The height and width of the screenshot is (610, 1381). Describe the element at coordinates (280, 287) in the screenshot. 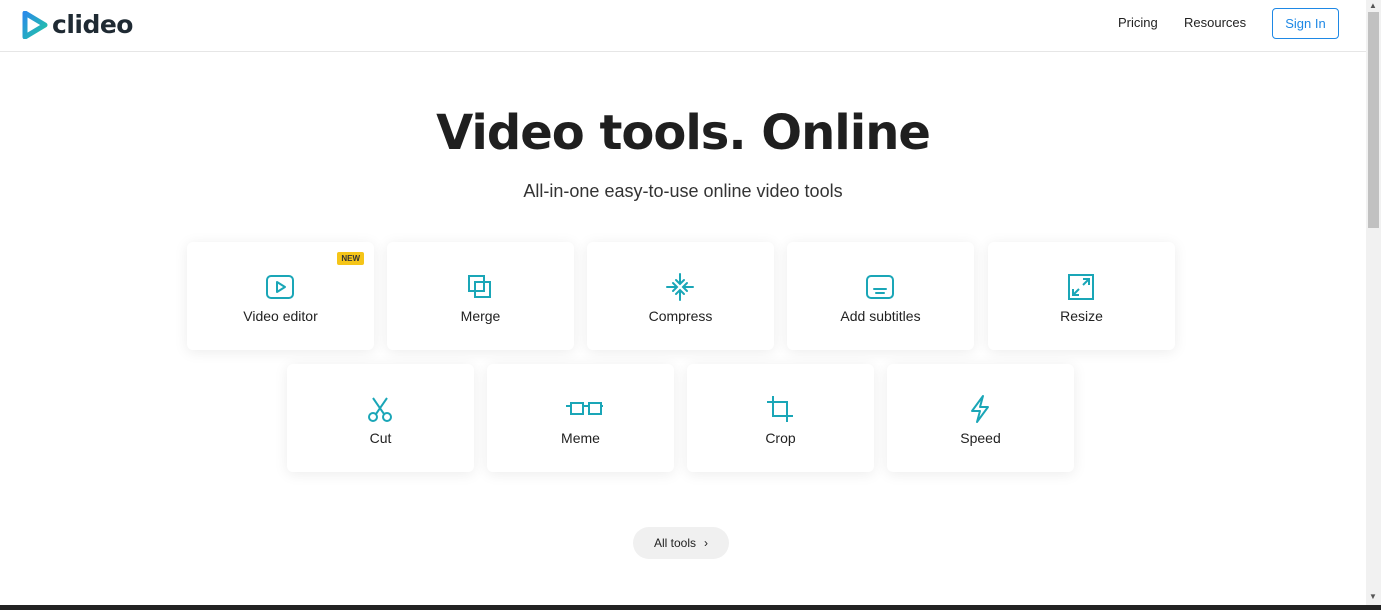

I see `play-icon` at that location.